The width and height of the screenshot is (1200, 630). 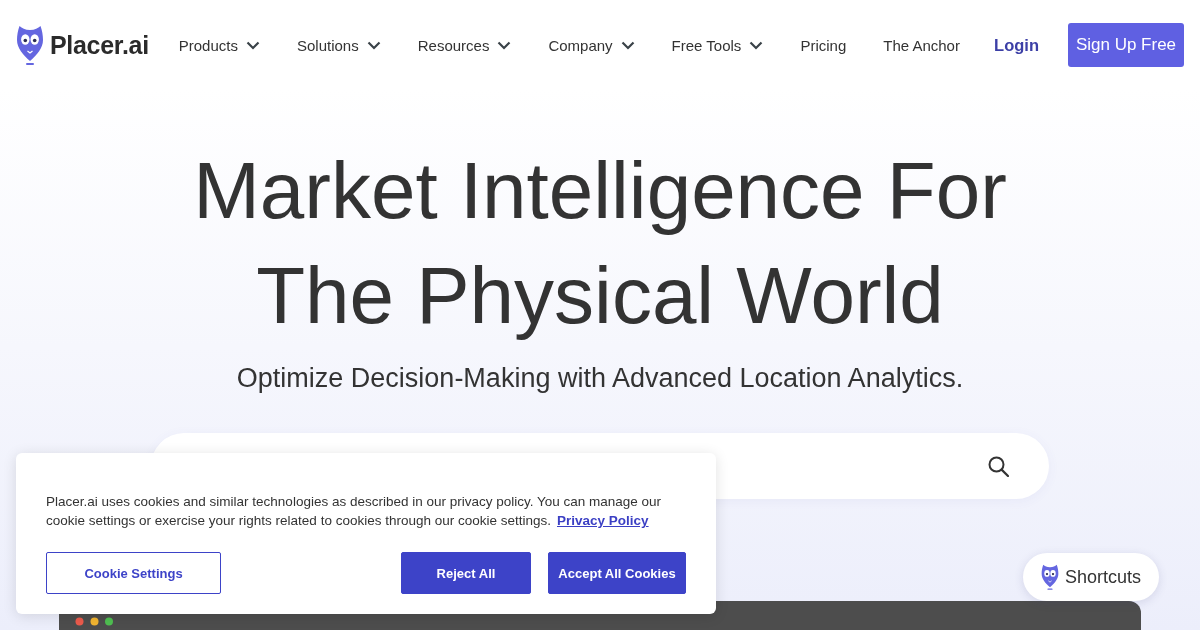 What do you see at coordinates (133, 573) in the screenshot?
I see `cookie-settings-button: Cookie Settings` at bounding box center [133, 573].